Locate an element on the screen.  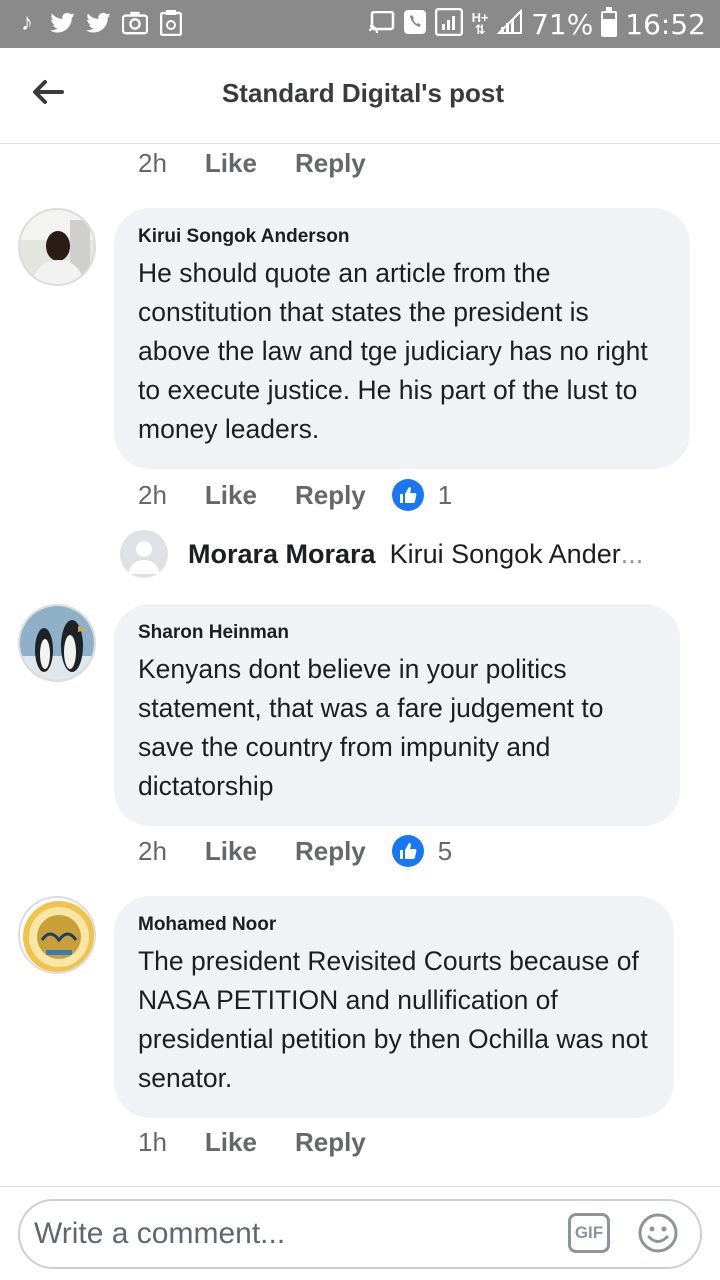
comment-composer: Write a comment... GIF is located at coordinates (360, 1233).